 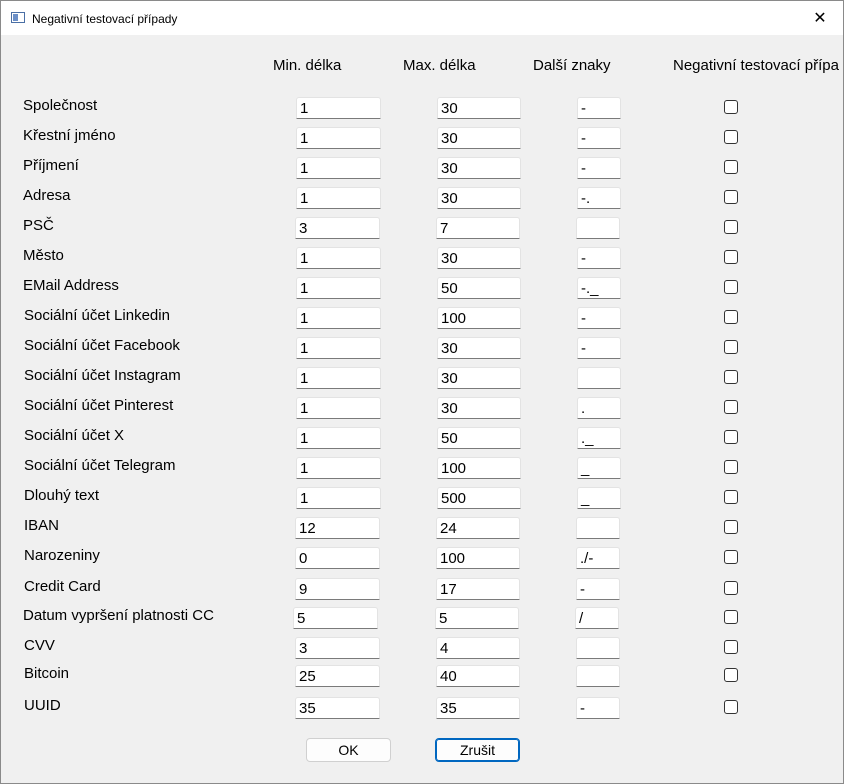 What do you see at coordinates (105, 19) in the screenshot?
I see `window-title: Negativní testovací případy` at bounding box center [105, 19].